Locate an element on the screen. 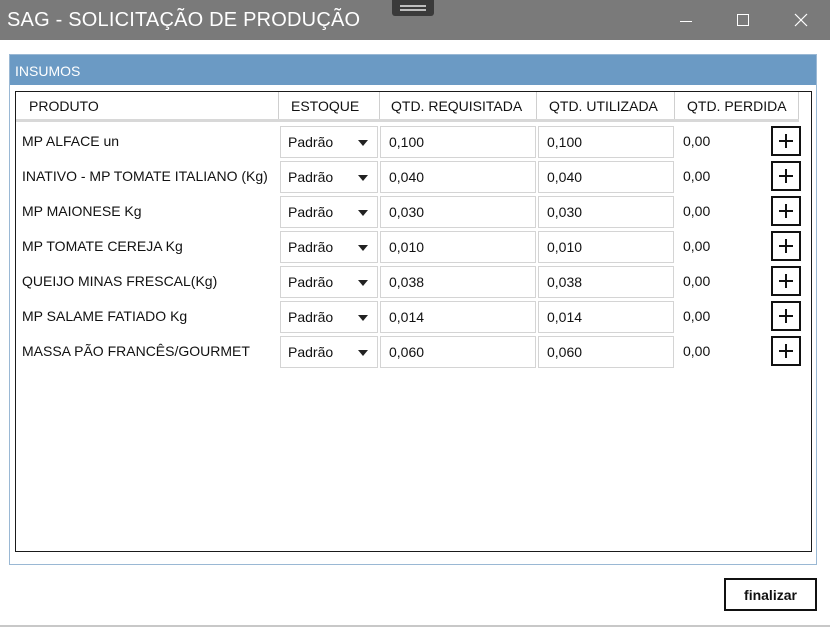 The image size is (830, 627). maximize-button is located at coordinates (743, 20).